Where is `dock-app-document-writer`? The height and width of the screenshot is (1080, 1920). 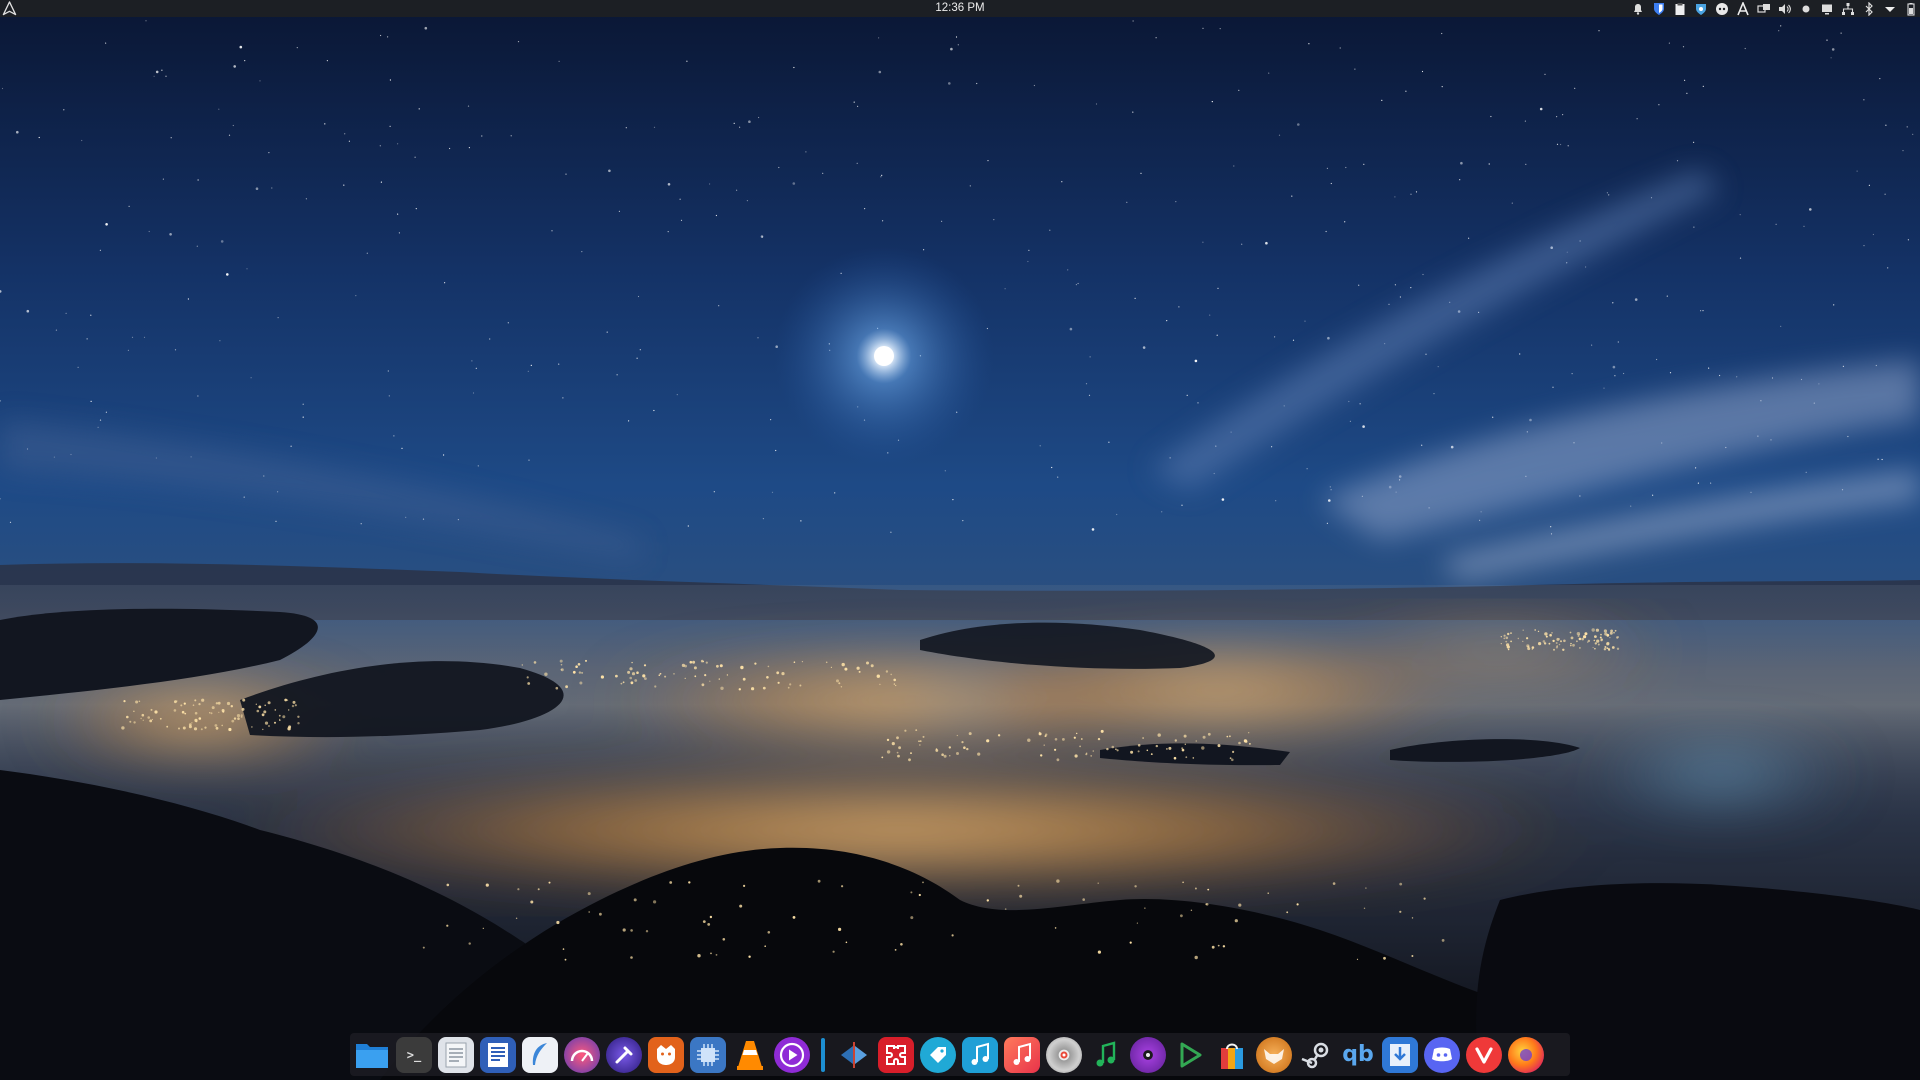 dock-app-document-writer is located at coordinates (498, 1054).